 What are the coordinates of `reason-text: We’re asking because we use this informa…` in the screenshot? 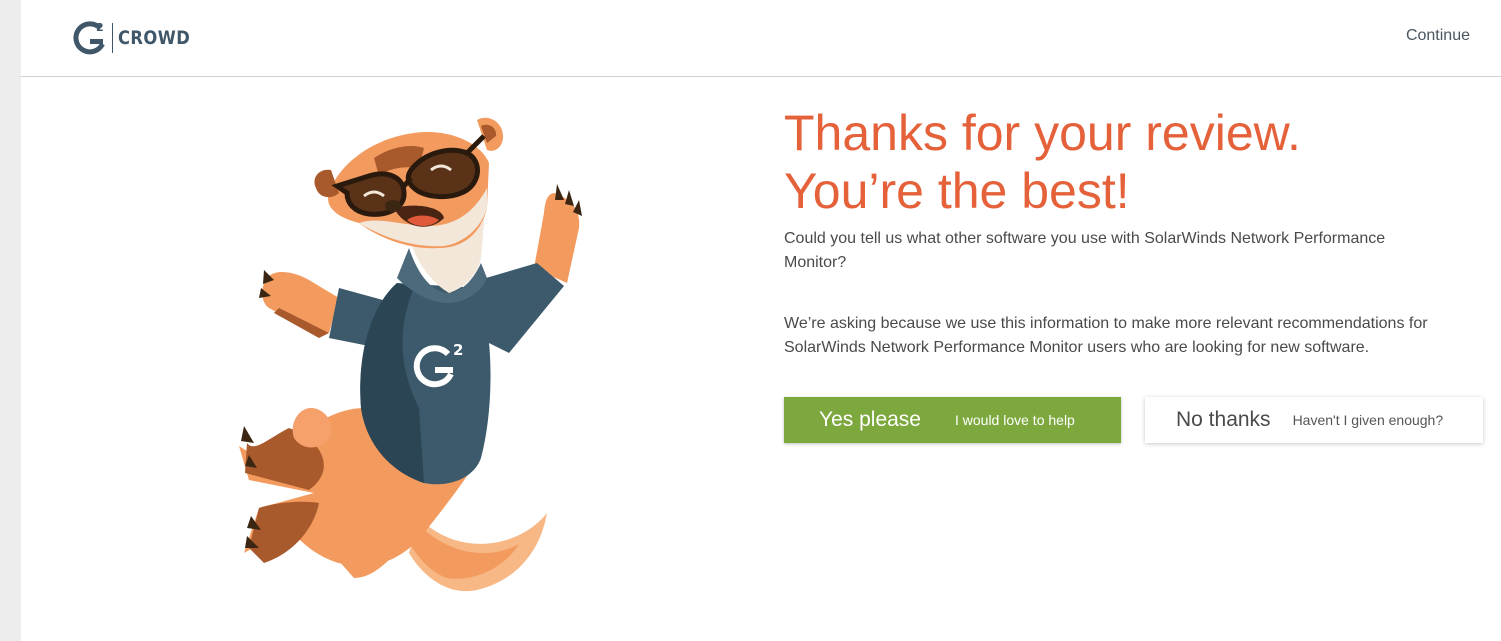 It's located at (1106, 335).